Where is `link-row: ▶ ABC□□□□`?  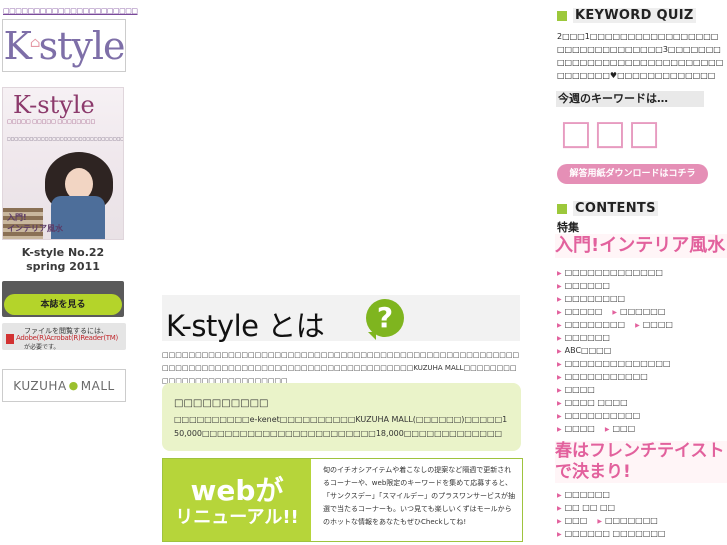
link-row: ▶ ABC□□□□ is located at coordinates (641, 350).